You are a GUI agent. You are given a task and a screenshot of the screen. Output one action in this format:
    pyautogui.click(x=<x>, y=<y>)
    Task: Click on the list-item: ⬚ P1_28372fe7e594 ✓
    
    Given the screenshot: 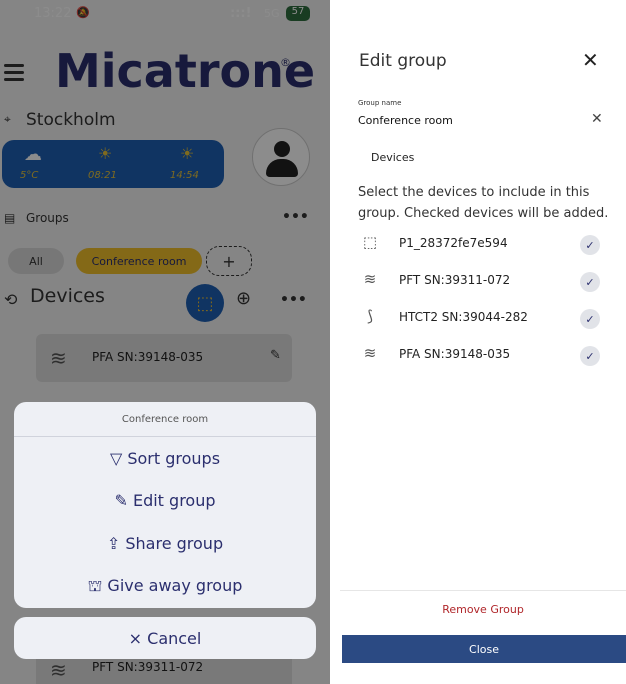 What is the action you would take?
    pyautogui.click(x=483, y=245)
    